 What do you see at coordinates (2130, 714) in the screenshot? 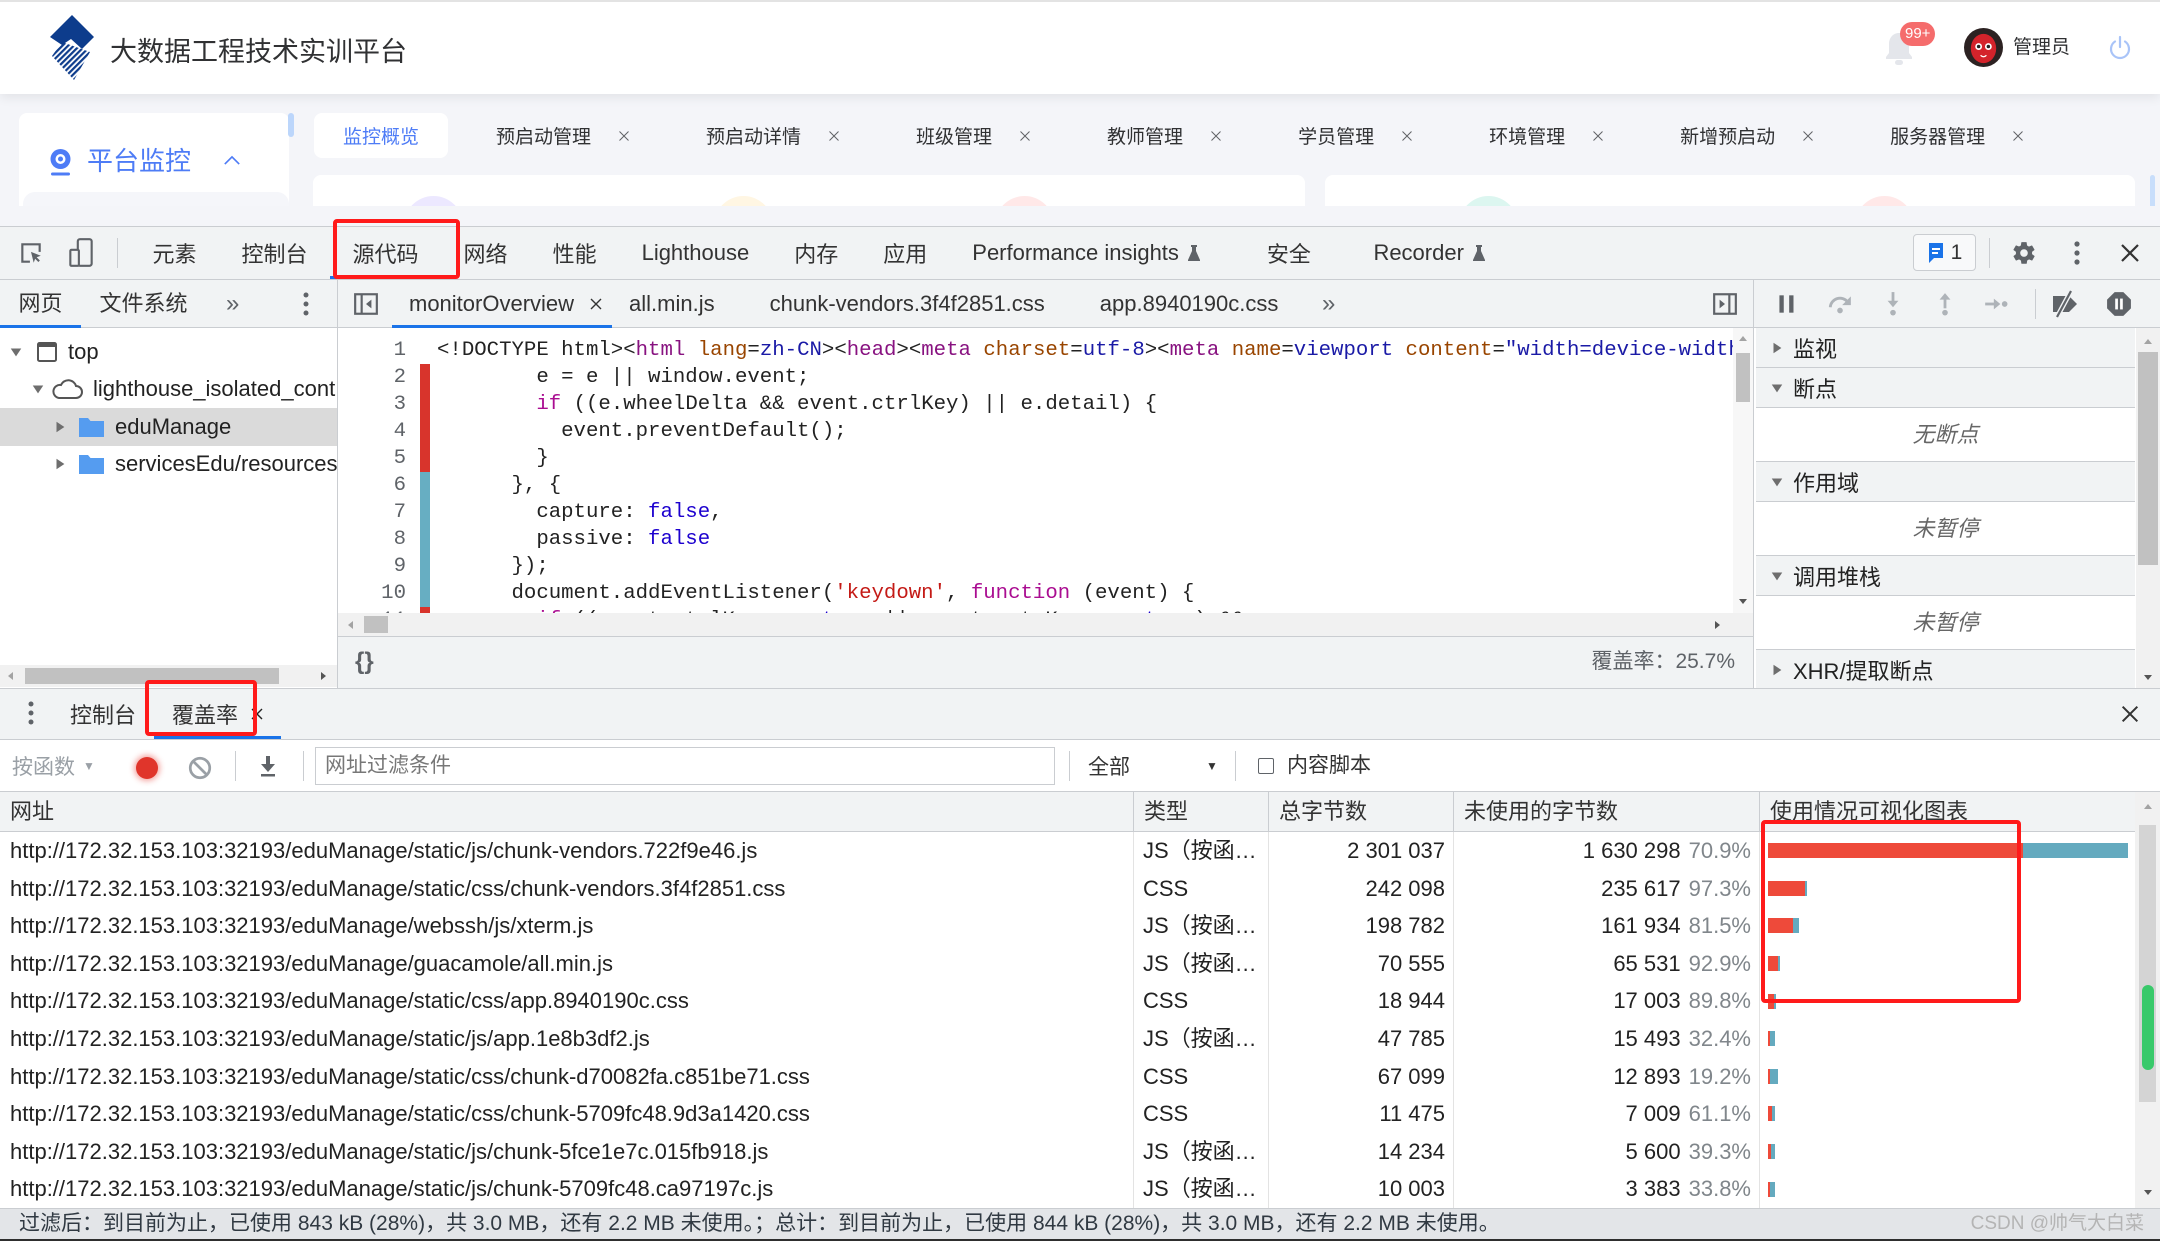
I see `close-drawer-icon` at bounding box center [2130, 714].